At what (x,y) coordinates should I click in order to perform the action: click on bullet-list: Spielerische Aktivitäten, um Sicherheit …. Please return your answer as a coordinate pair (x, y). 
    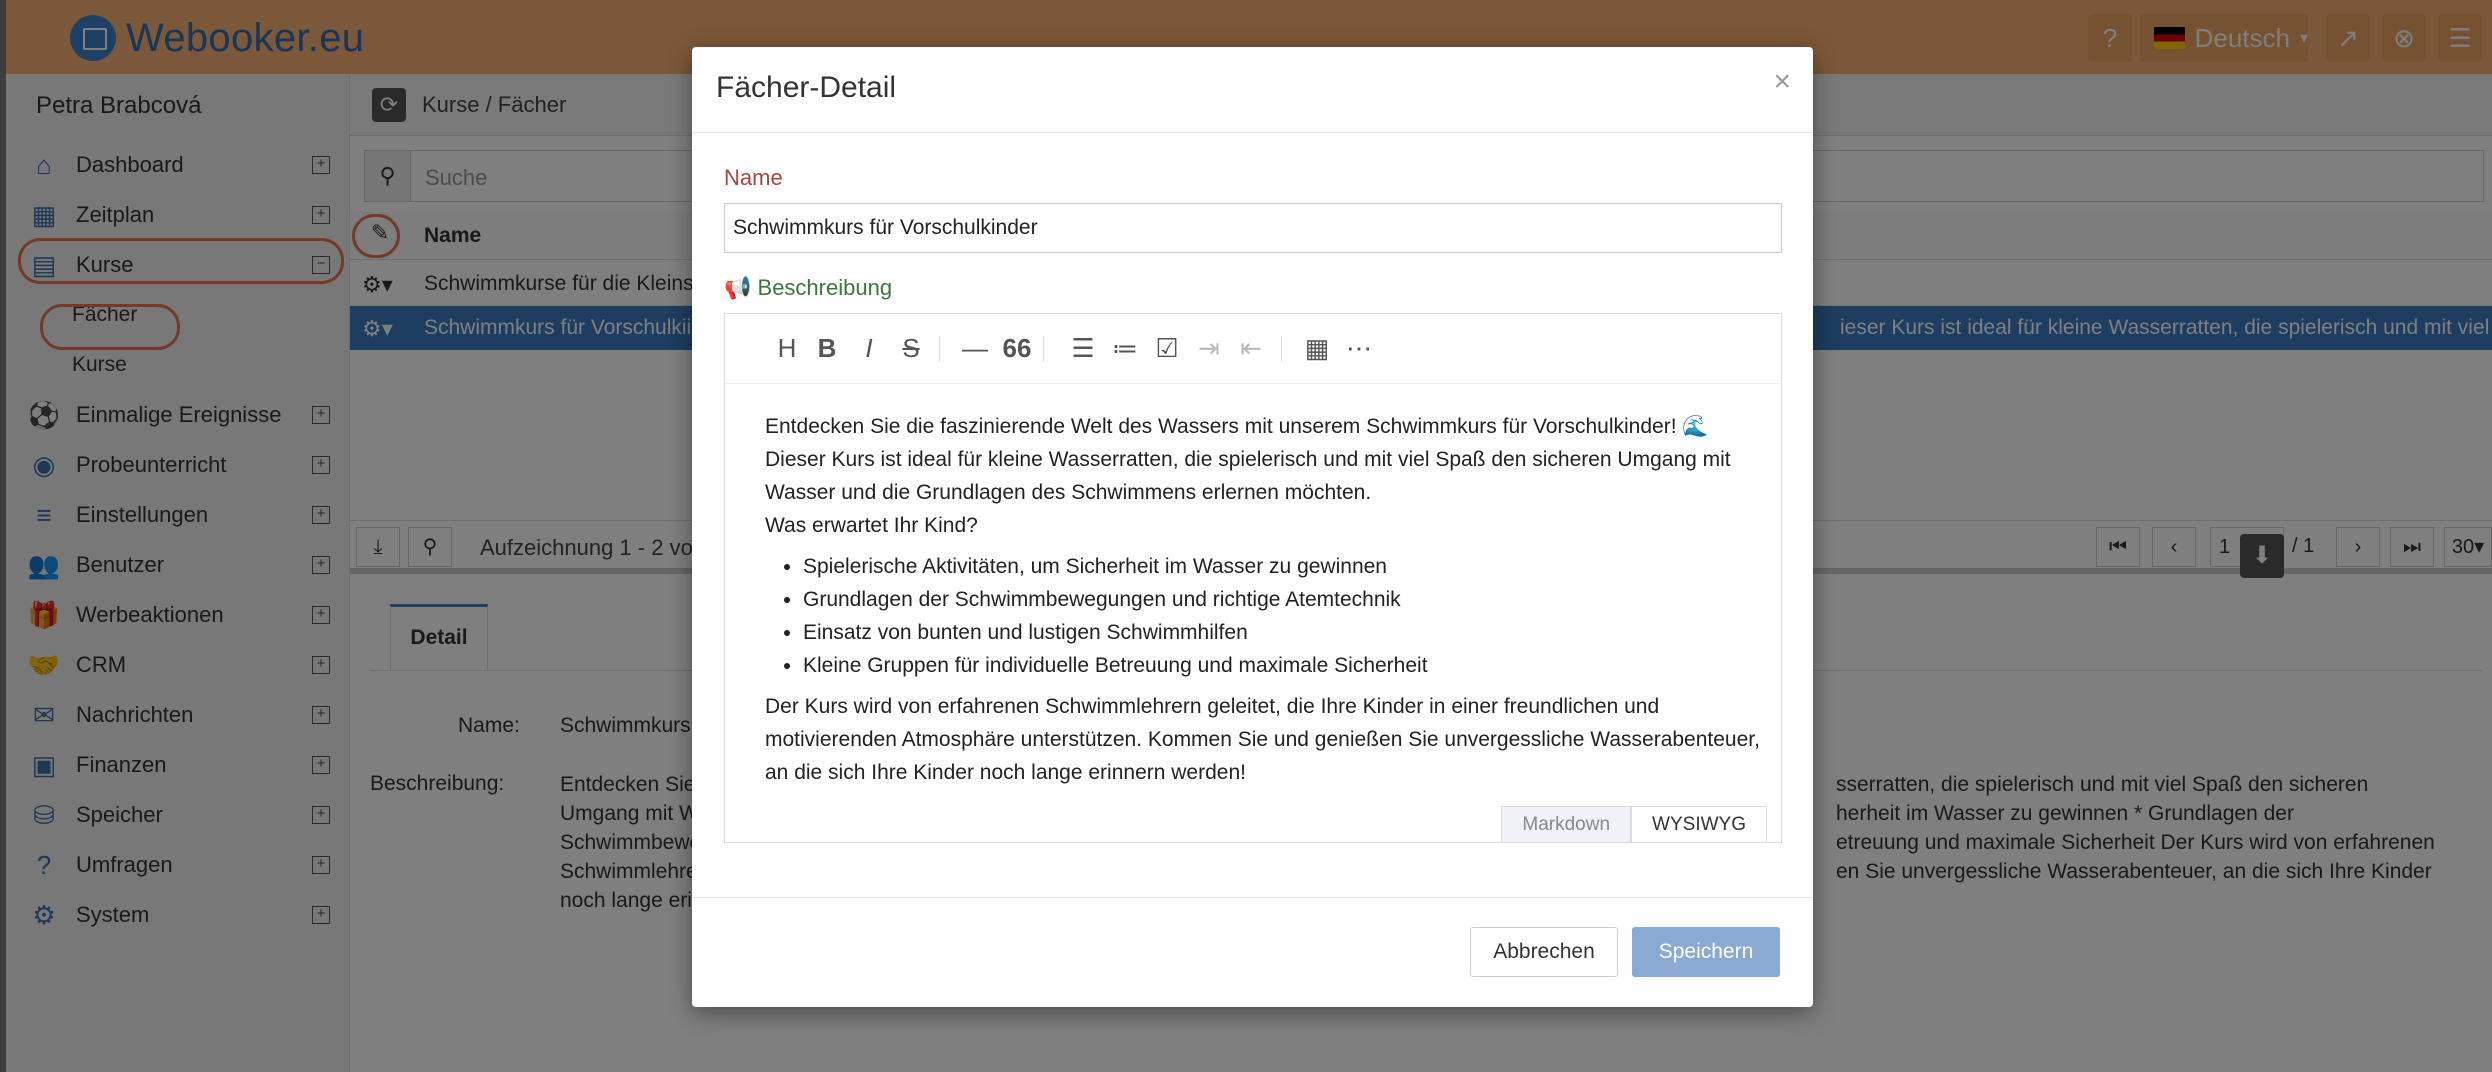
    Looking at the image, I should click on (1284, 616).